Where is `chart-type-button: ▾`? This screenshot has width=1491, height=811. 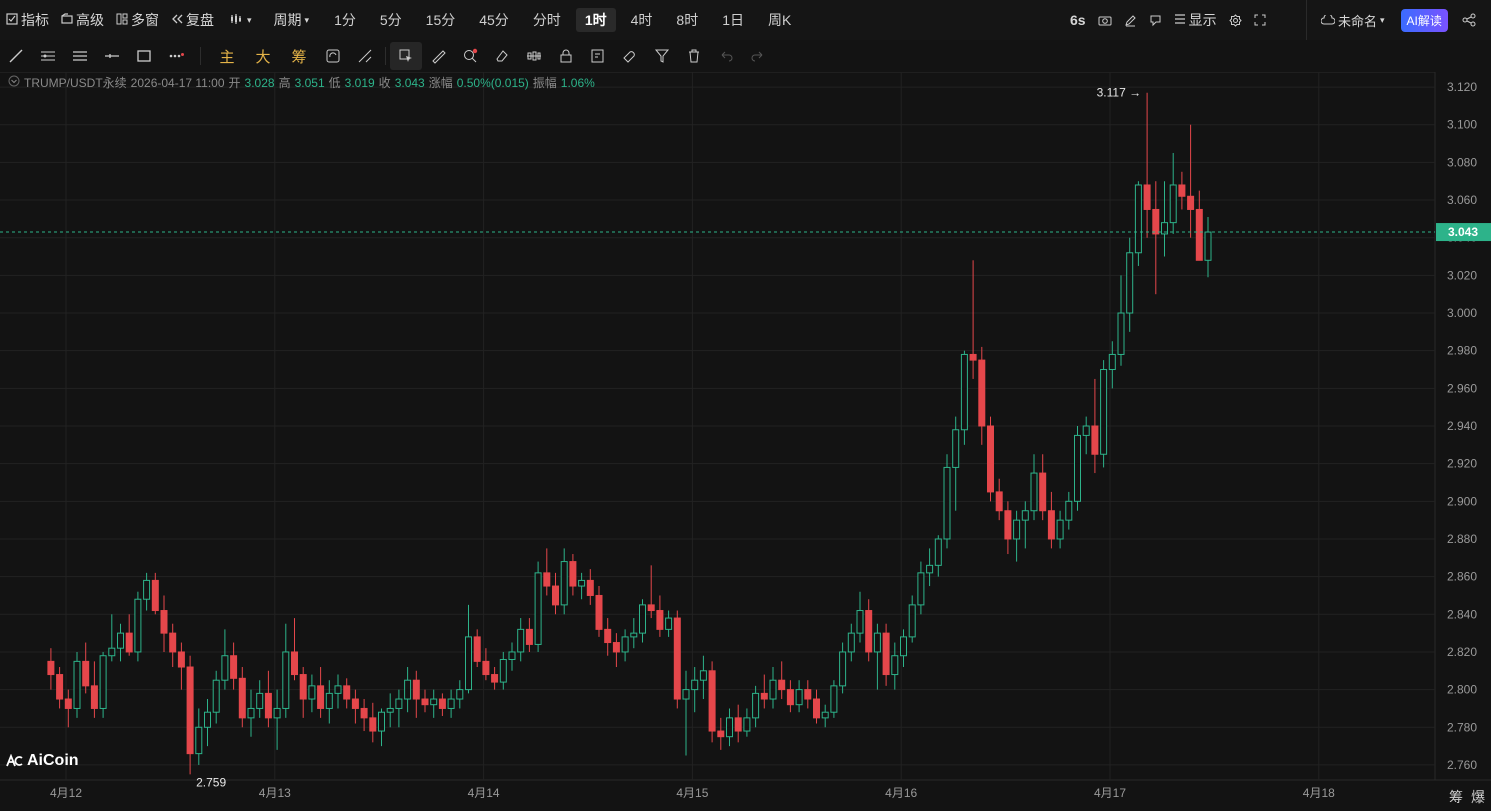 chart-type-button: ▾ is located at coordinates (241, 20).